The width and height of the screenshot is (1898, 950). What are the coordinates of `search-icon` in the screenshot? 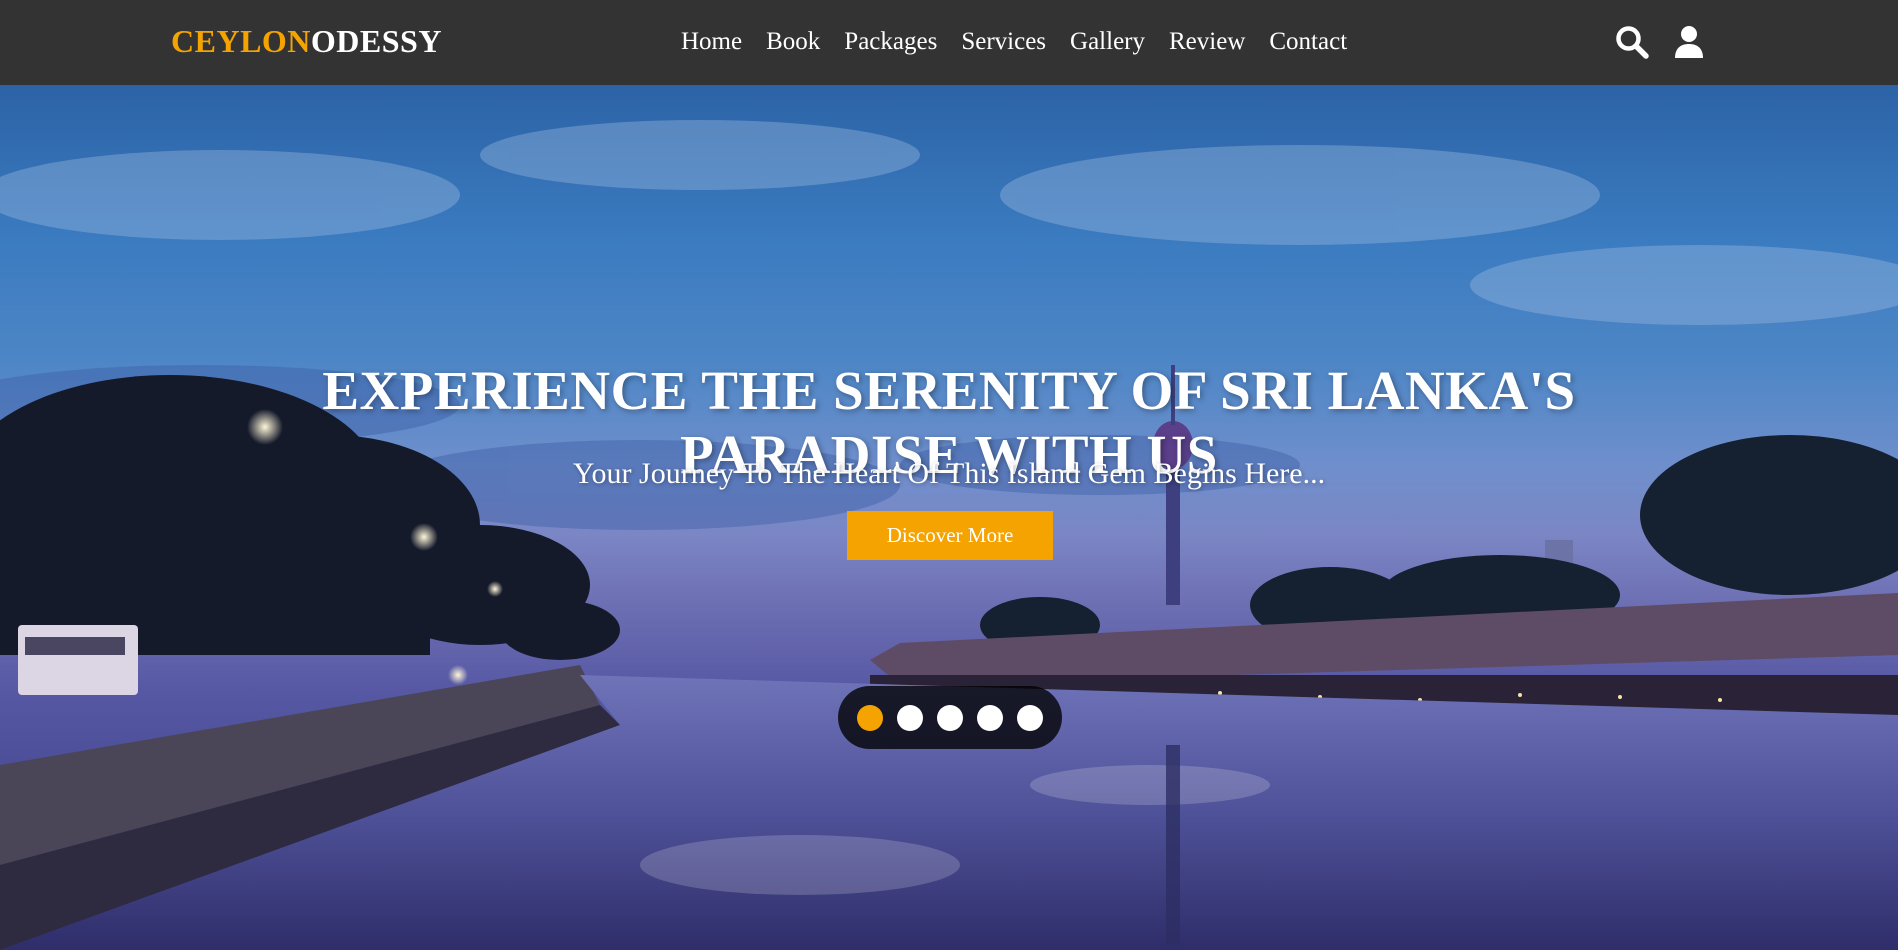 It's located at (1632, 42).